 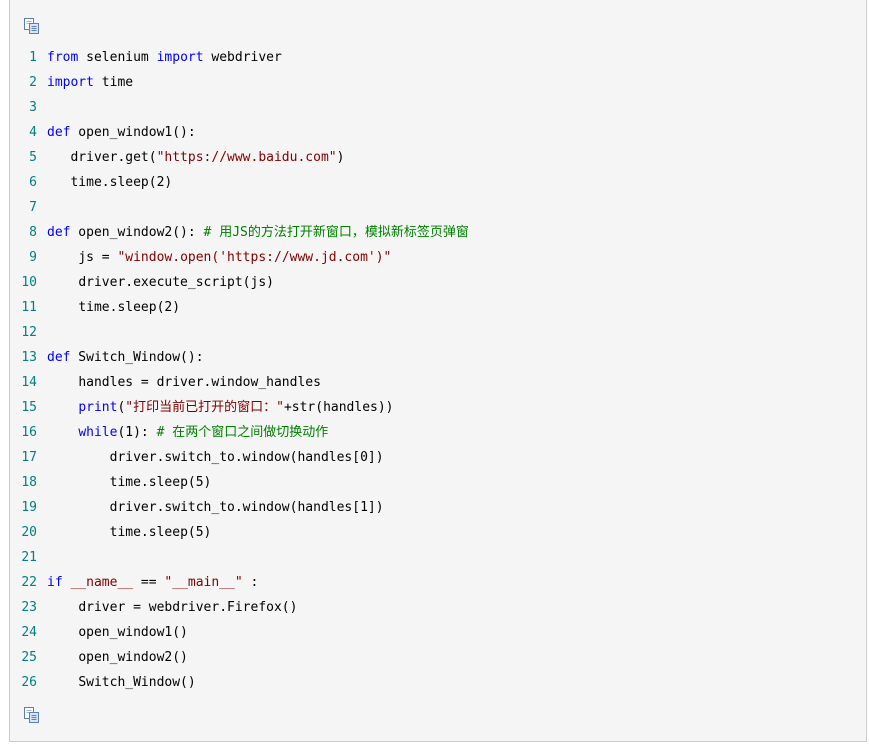 What do you see at coordinates (55, 582) in the screenshot?
I see `keyword-token: if` at bounding box center [55, 582].